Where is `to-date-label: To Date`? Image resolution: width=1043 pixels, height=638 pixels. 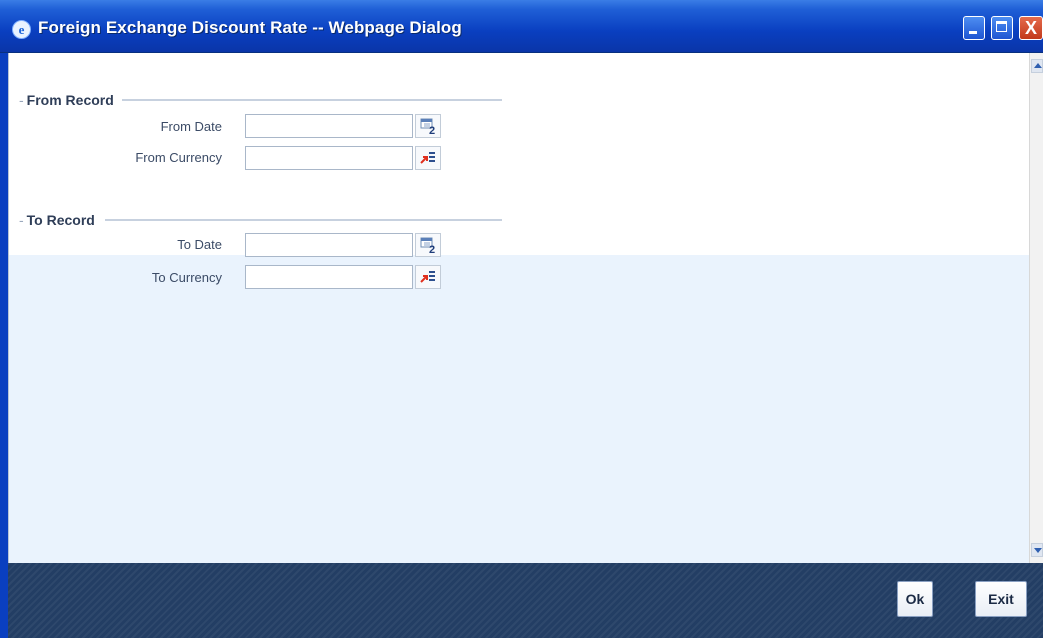
to-date-label: To Date is located at coordinates (199, 244).